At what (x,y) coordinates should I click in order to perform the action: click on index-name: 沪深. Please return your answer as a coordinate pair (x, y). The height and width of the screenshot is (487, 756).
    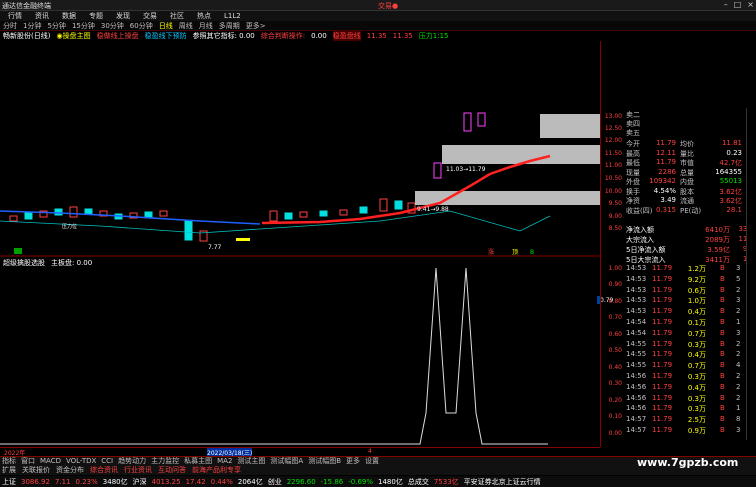
    Looking at the image, I should click on (140, 482).